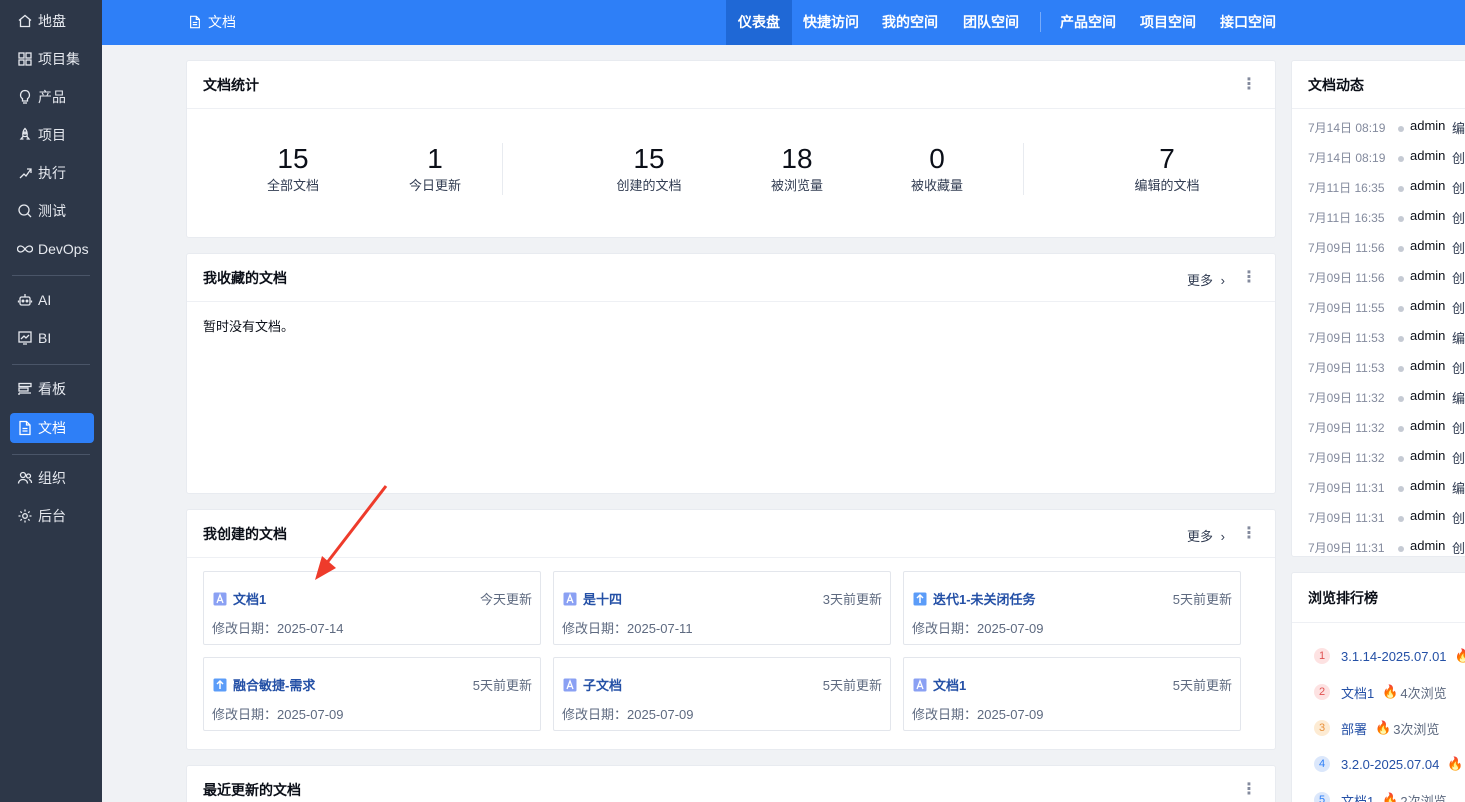  I want to click on sidebar-item-ai: AI, so click(52, 300).